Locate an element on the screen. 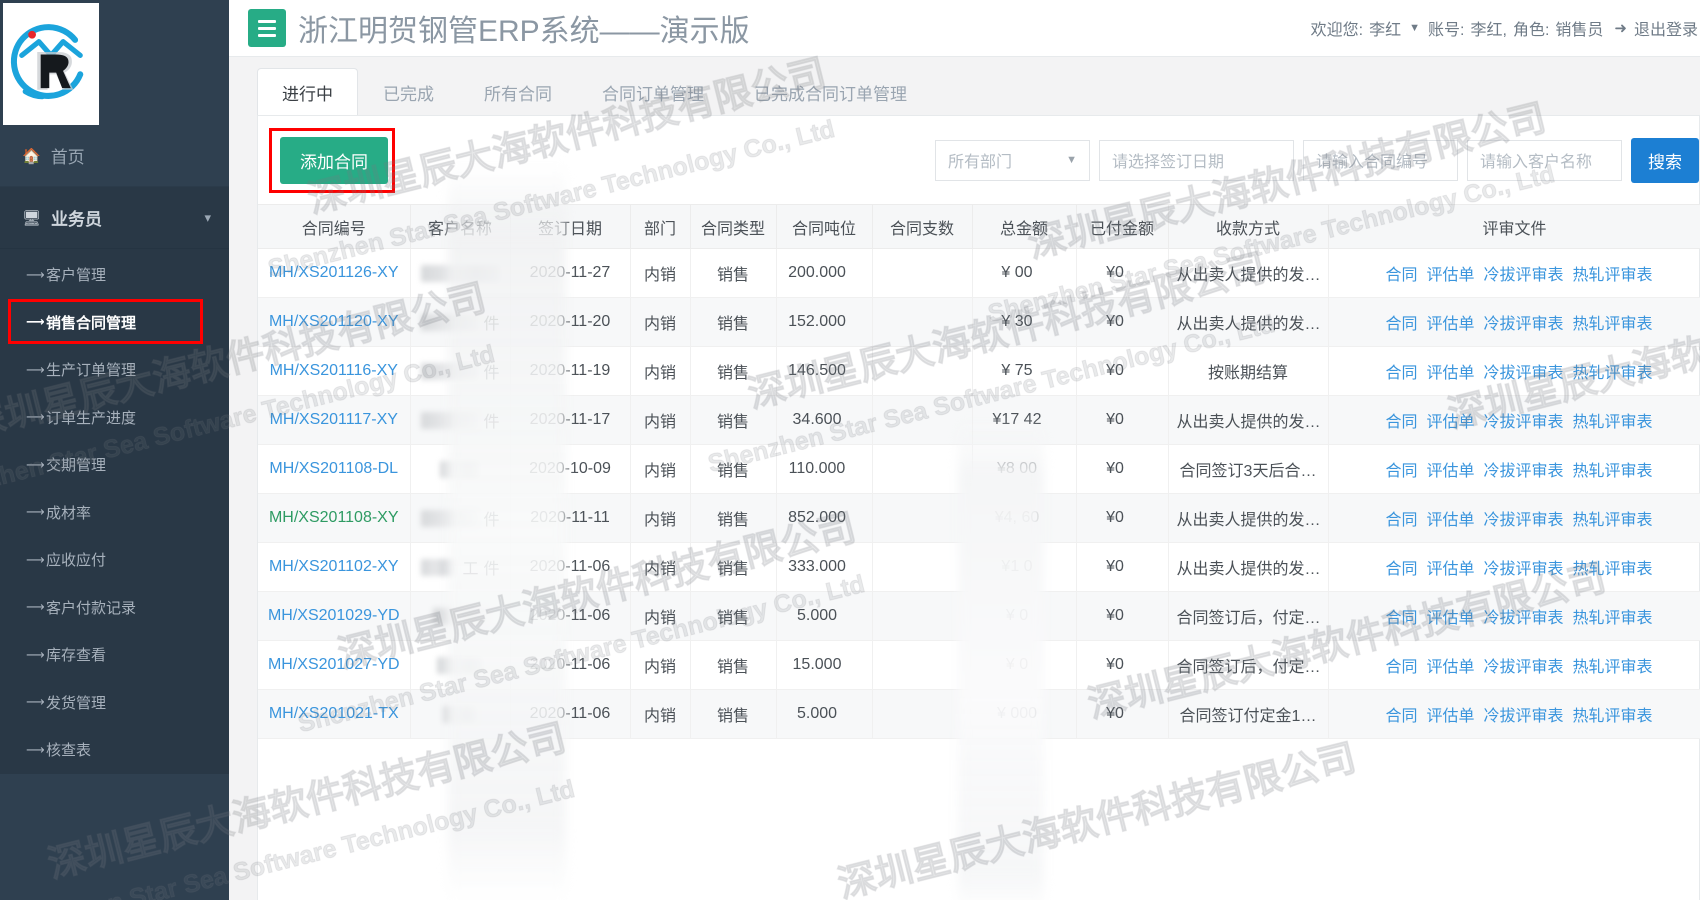 This screenshot has height=900, width=1700. column-header-piece-count: 合同支数 is located at coordinates (922, 226).